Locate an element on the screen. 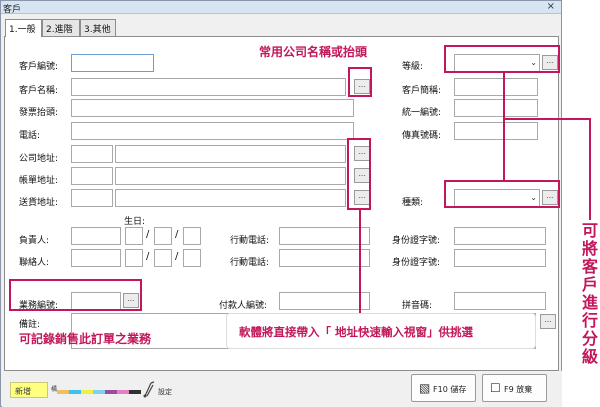  pinyin-label: 拼音碼: is located at coordinates (417, 306).